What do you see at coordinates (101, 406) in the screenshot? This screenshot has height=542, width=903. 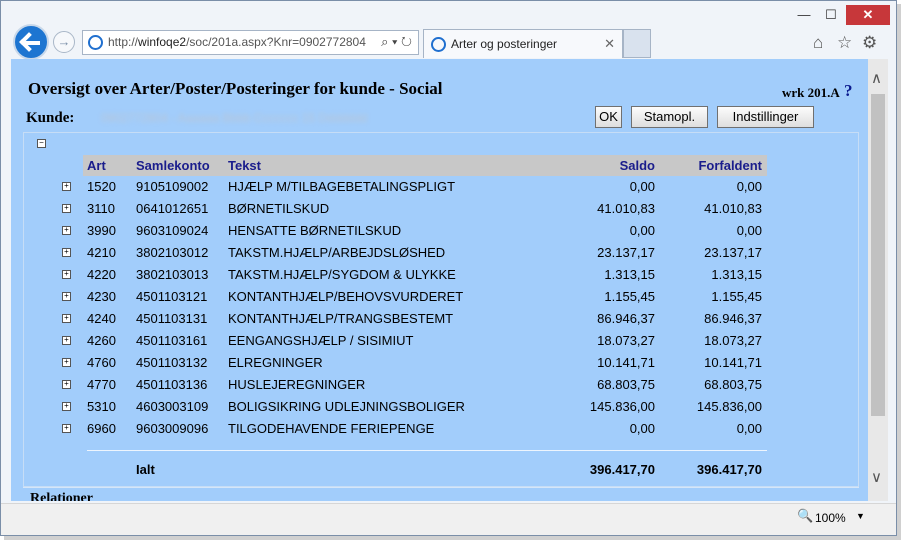 I see `cell-art: 5310` at bounding box center [101, 406].